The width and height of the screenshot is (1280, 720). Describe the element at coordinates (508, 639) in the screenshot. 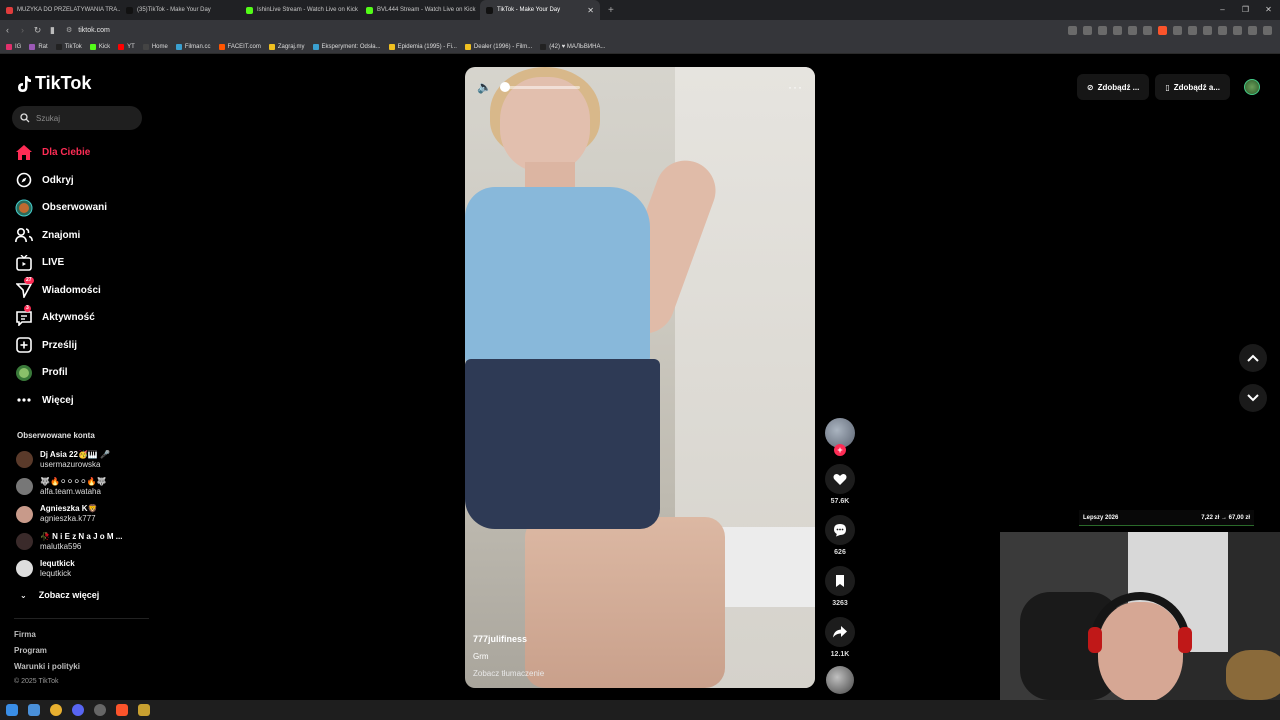

I see `video-username: 777julifiness` at that location.